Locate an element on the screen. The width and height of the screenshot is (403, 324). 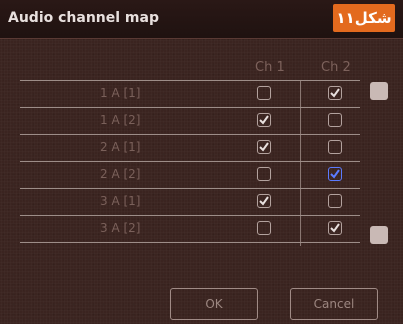
ok-button: OK is located at coordinates (214, 304).